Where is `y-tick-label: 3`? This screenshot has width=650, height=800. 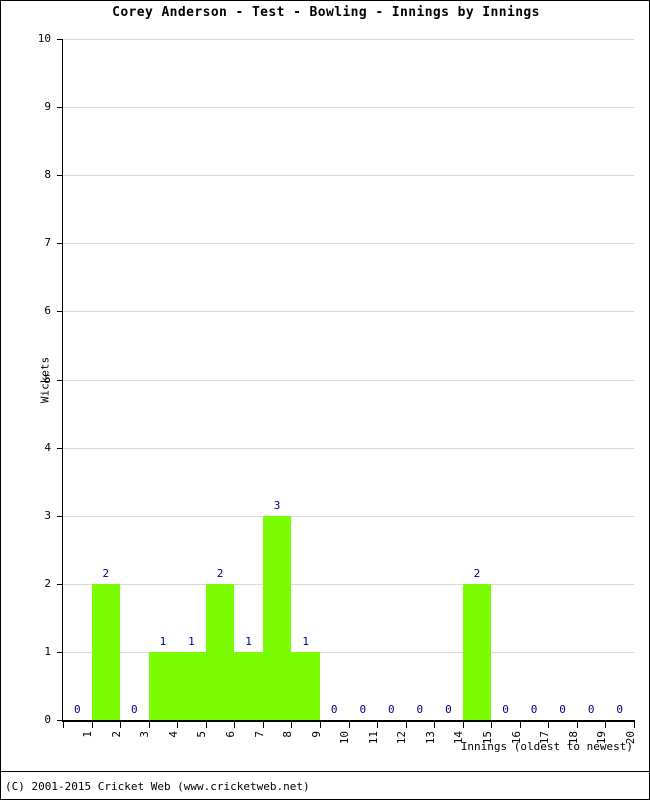 y-tick-label: 3 is located at coordinates (47, 515).